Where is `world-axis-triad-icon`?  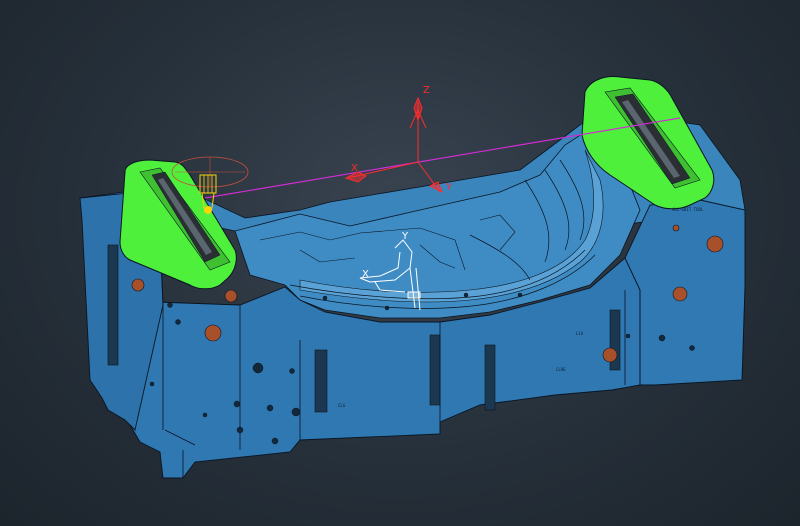 world-axis-triad-icon is located at coordinates (393, 145).